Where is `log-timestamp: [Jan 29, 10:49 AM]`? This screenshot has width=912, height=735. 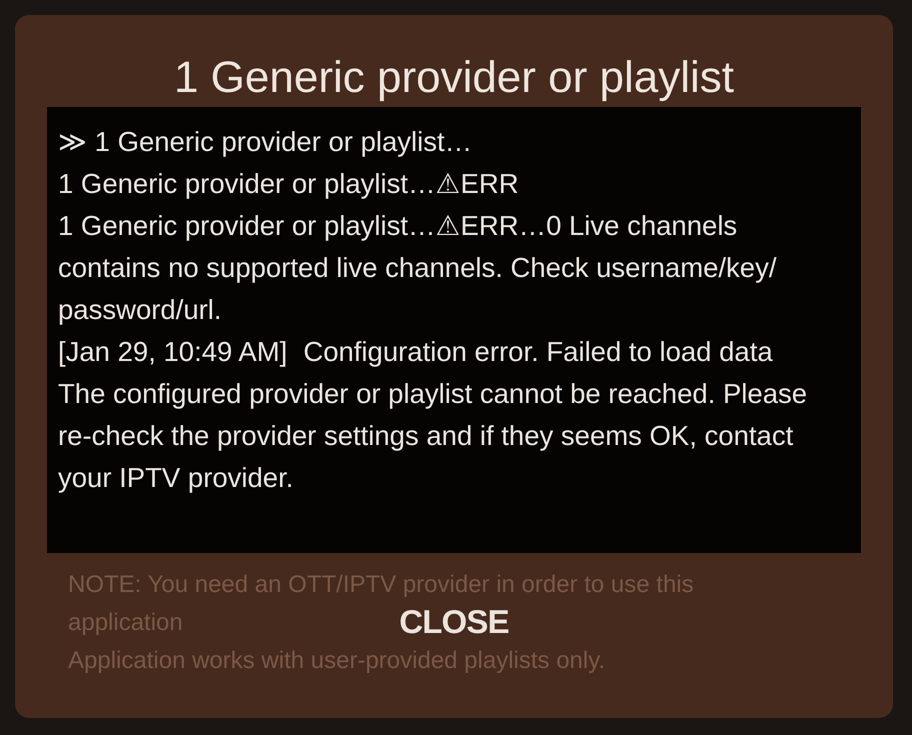 log-timestamp: [Jan 29, 10:49 AM] is located at coordinates (173, 352).